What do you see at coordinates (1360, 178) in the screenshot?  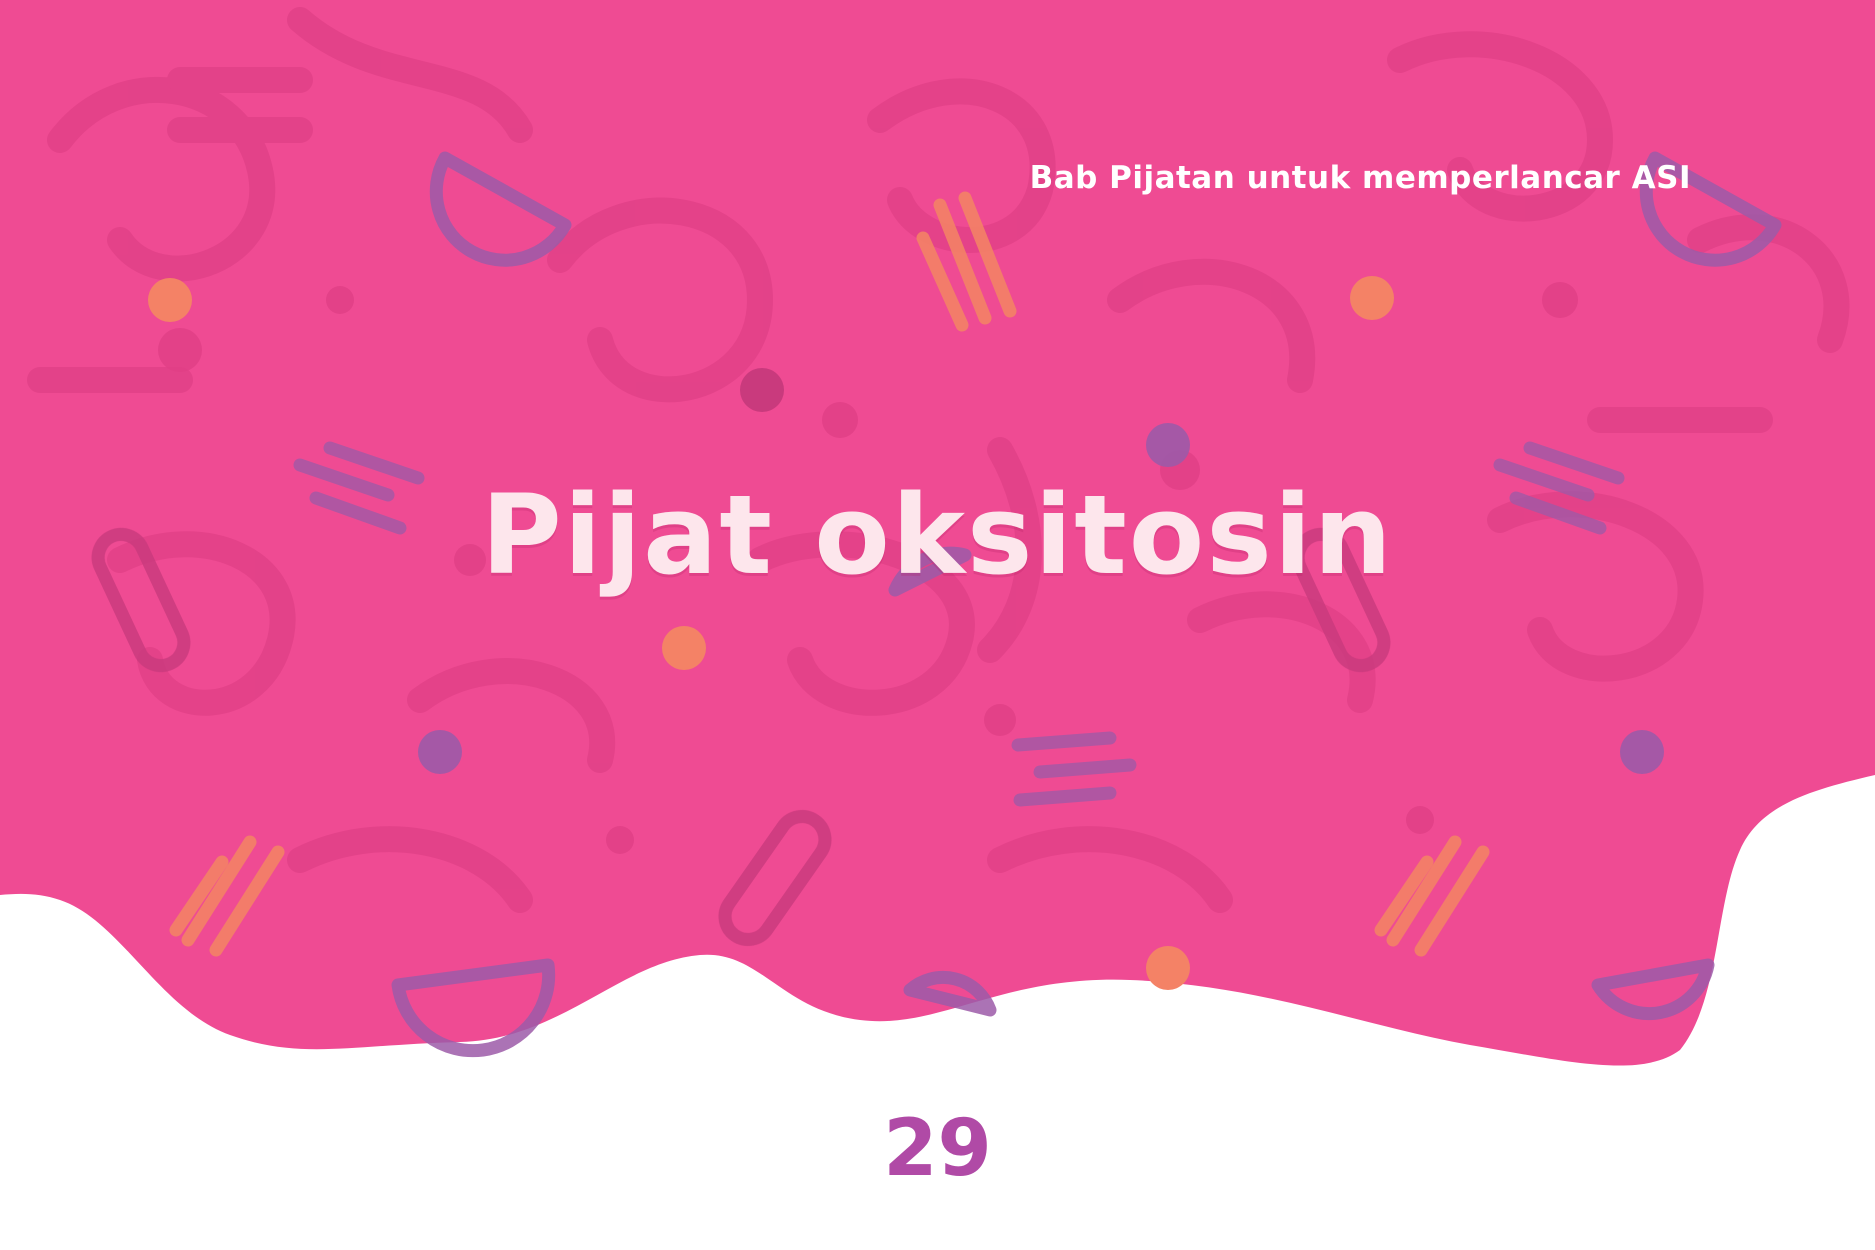 I see `chapter-label: Bab Pijatan untuk memperlancar ASI` at bounding box center [1360, 178].